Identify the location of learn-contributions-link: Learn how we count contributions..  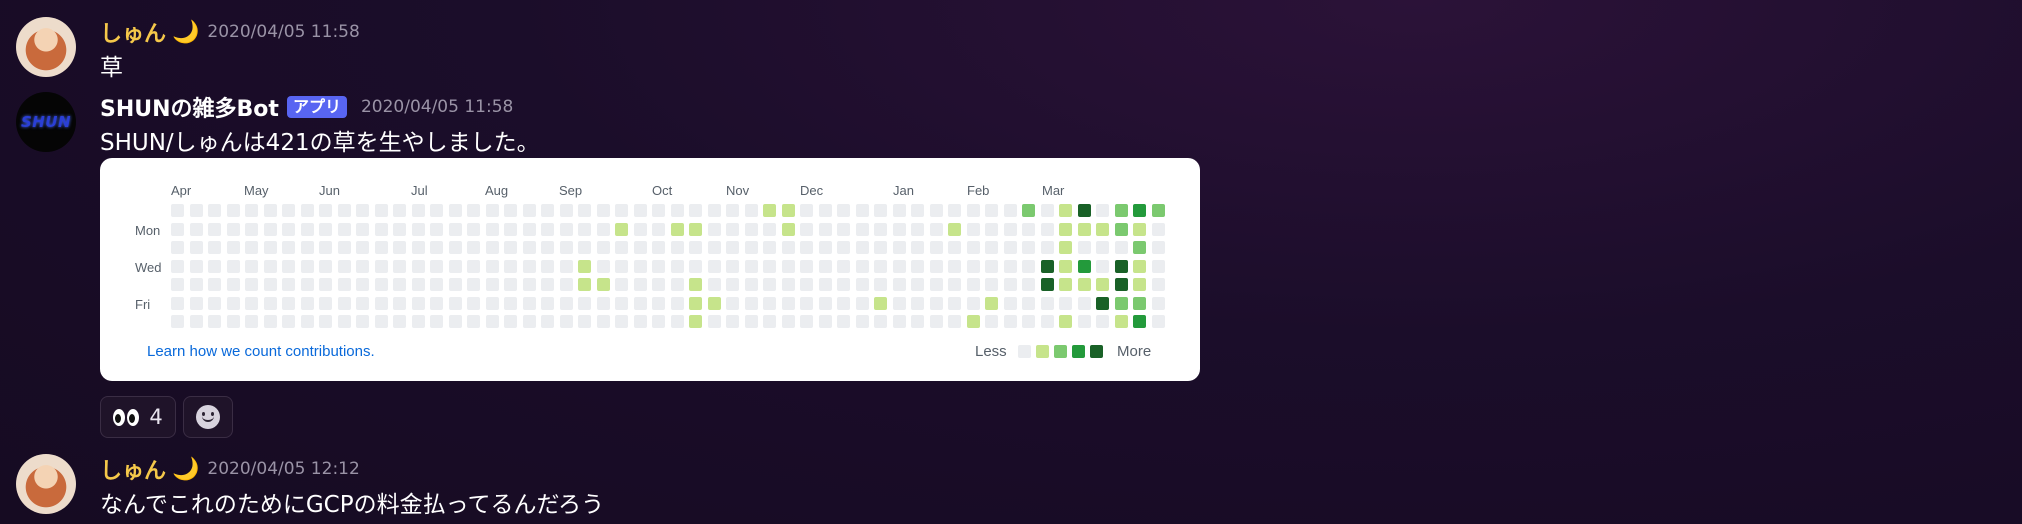
(261, 351).